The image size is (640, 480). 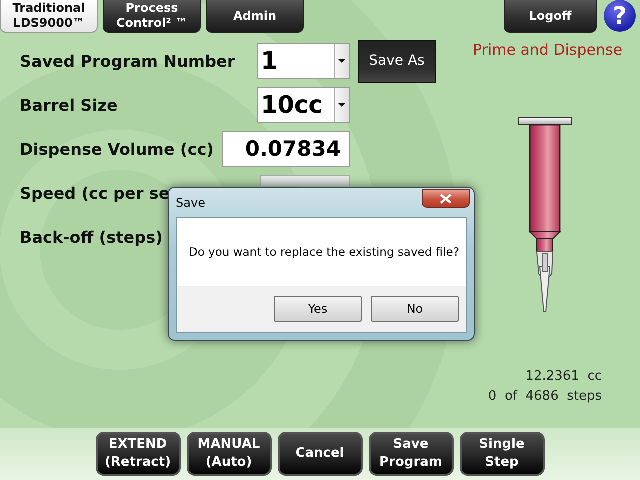 I want to click on action-button: Cancel, so click(x=320, y=454).